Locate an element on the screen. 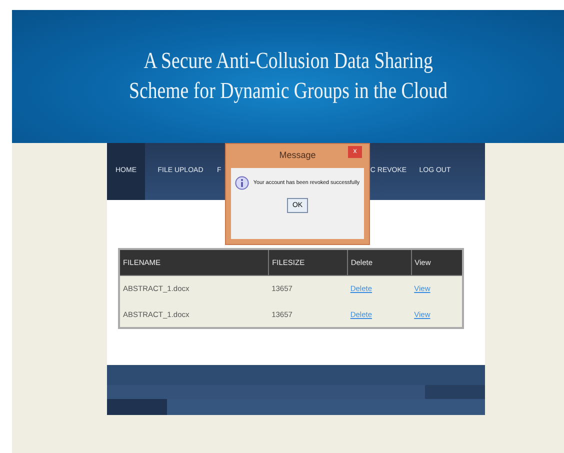  dialog-title: Message is located at coordinates (297, 155).